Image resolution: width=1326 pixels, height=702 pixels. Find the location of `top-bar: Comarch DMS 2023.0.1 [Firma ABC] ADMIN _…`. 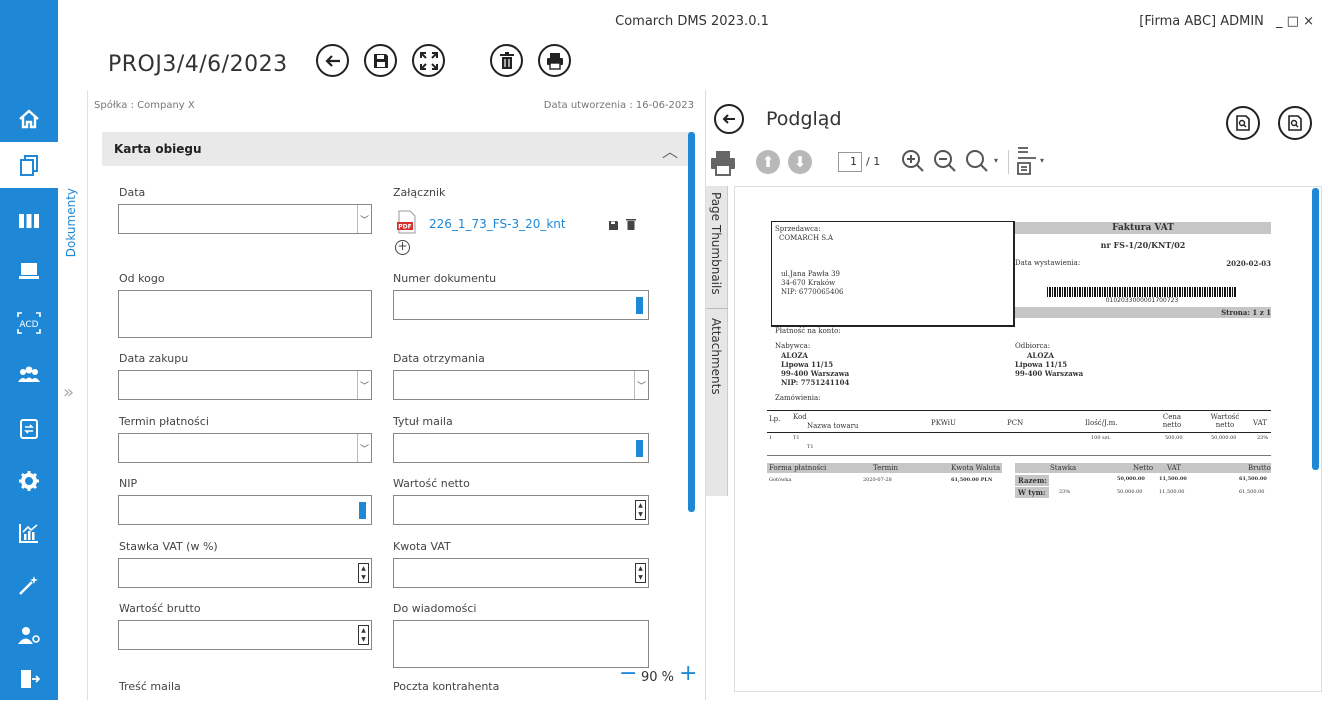

top-bar: Comarch DMS 2023.0.1 [Firma ABC] ADMIN _… is located at coordinates (692, 45).